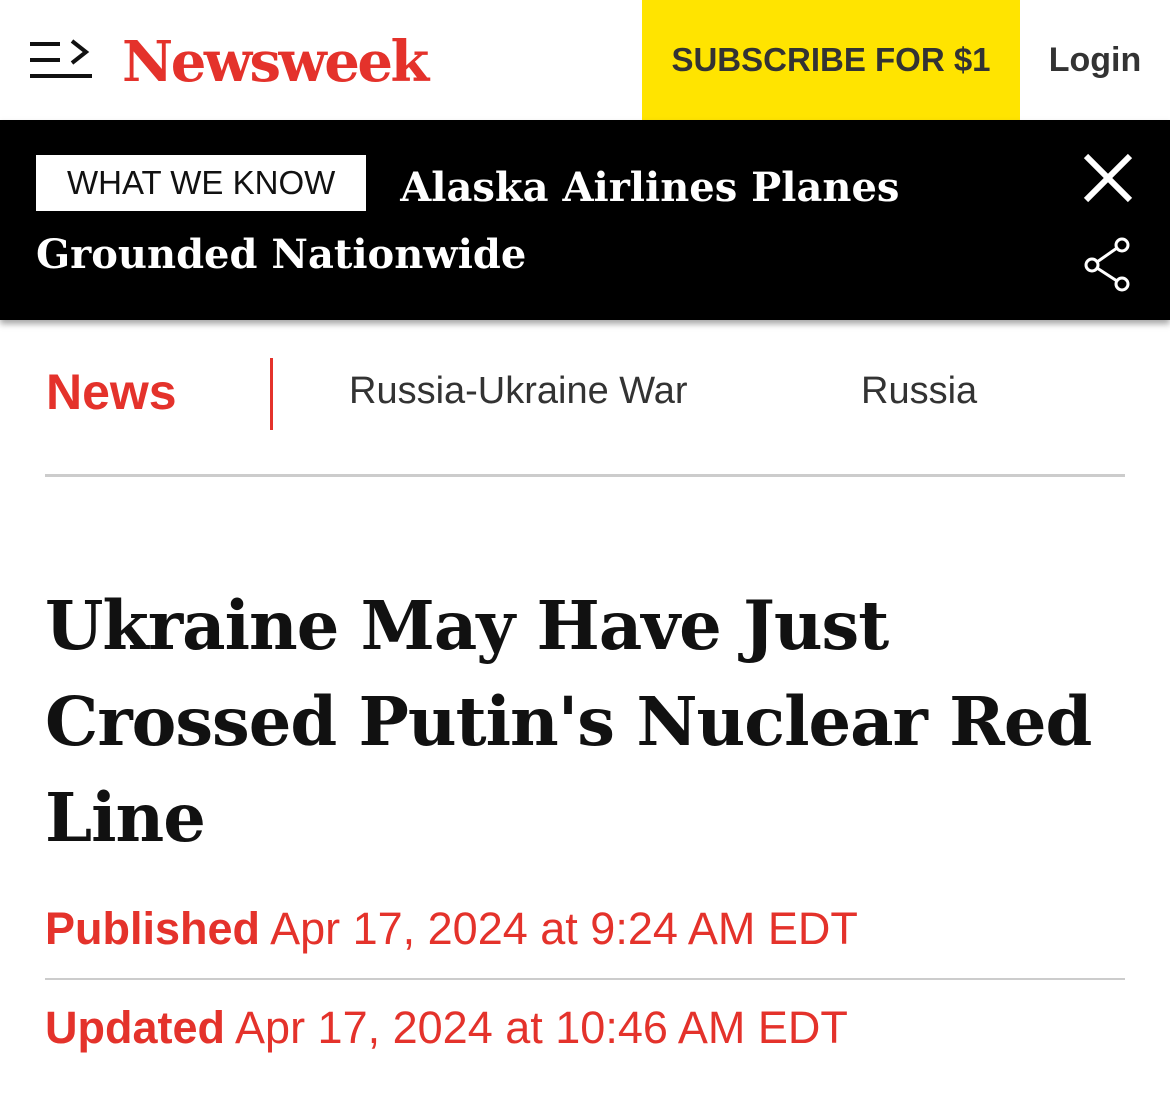 The image size is (1170, 1110). Describe the element at coordinates (585, 60) in the screenshot. I see `site-header: Newsweek SUBSCRIBE FOR $1 Login` at that location.